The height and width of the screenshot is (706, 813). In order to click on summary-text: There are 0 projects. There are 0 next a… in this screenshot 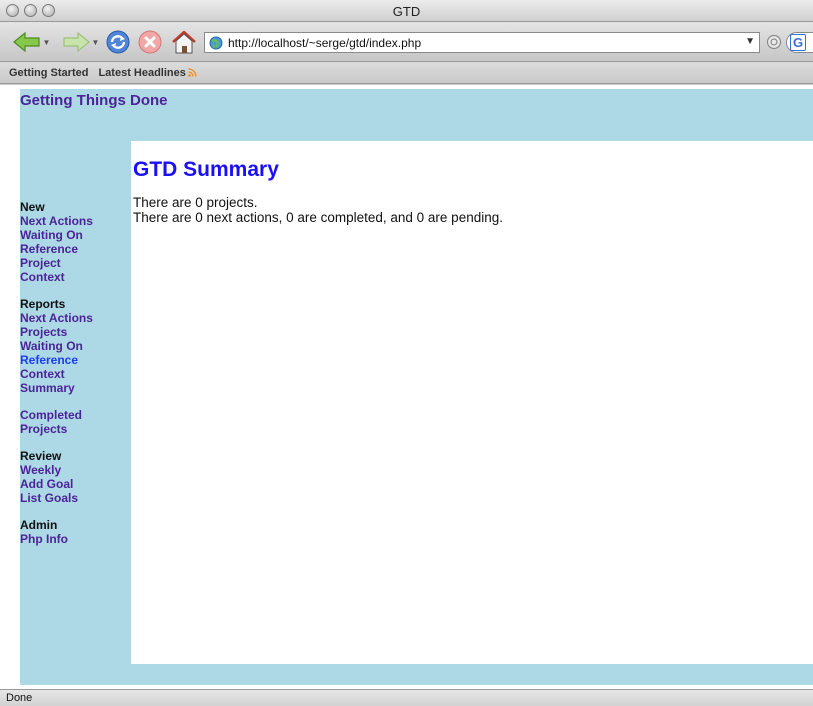, I will do `click(318, 210)`.